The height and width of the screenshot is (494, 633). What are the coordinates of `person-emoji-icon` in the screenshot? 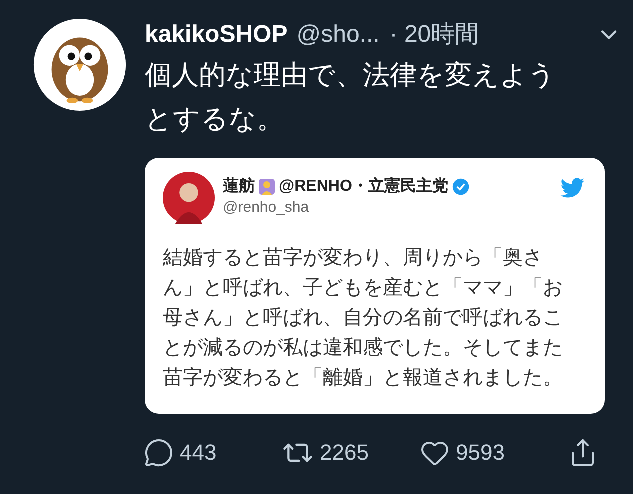 It's located at (267, 187).